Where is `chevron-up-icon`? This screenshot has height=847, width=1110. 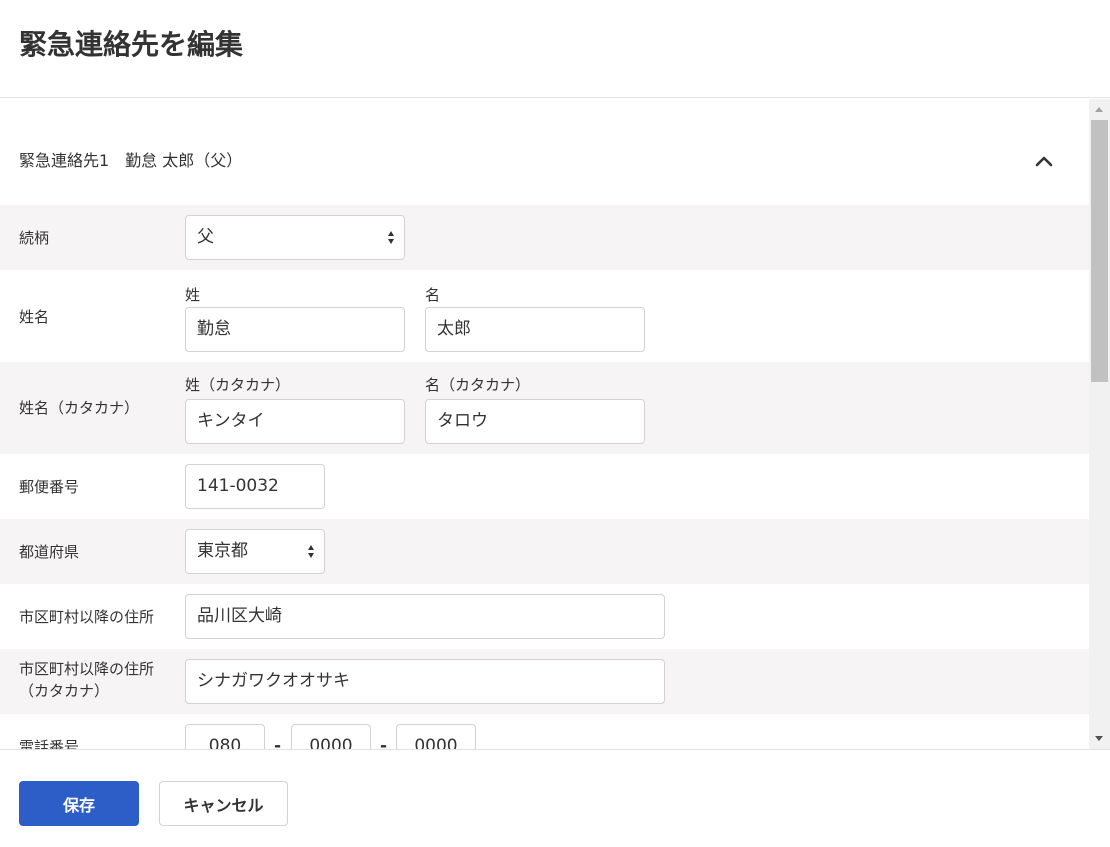 chevron-up-icon is located at coordinates (1044, 161).